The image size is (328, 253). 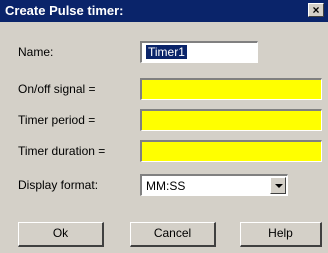 I want to click on close-button: ×, so click(x=316, y=10).